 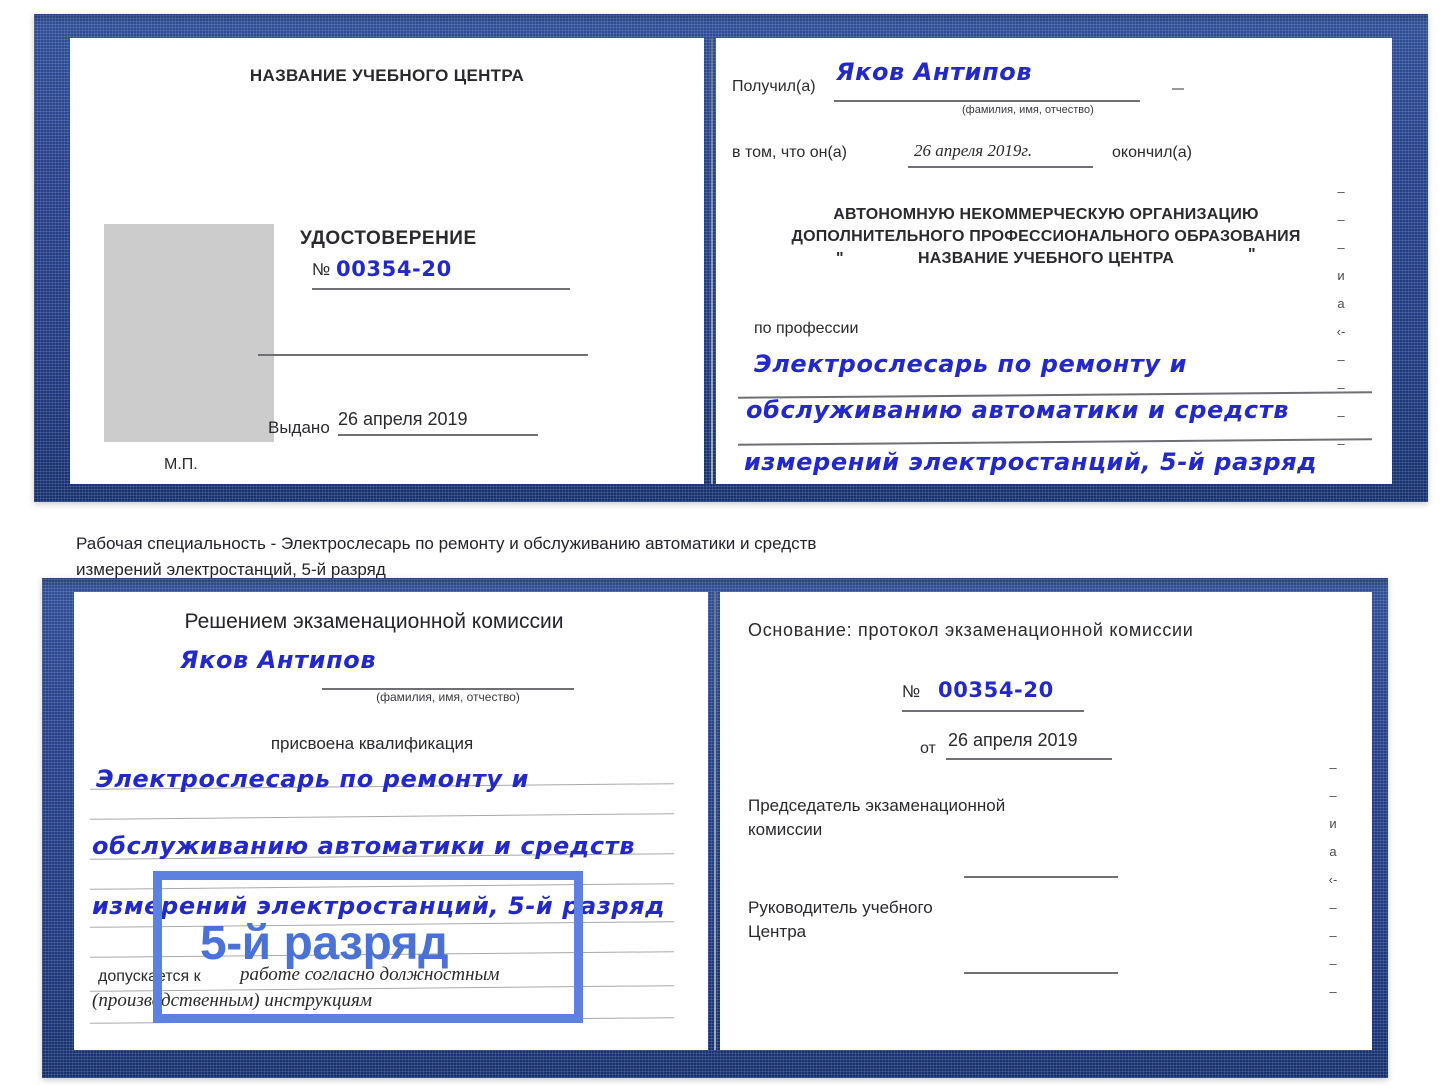 I want to click on certificate-number-symbol: №, so click(x=321, y=269).